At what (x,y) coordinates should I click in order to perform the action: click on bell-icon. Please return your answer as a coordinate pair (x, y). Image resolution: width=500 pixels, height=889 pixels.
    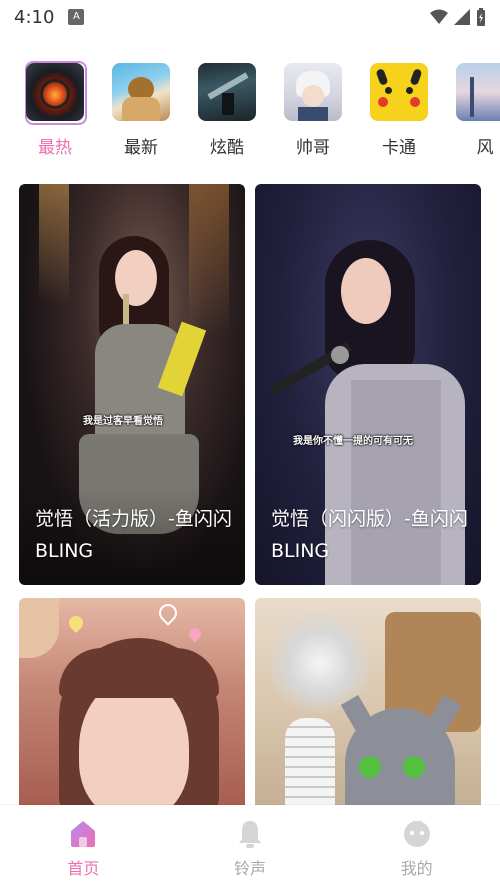
    Looking at the image, I should click on (250, 833).